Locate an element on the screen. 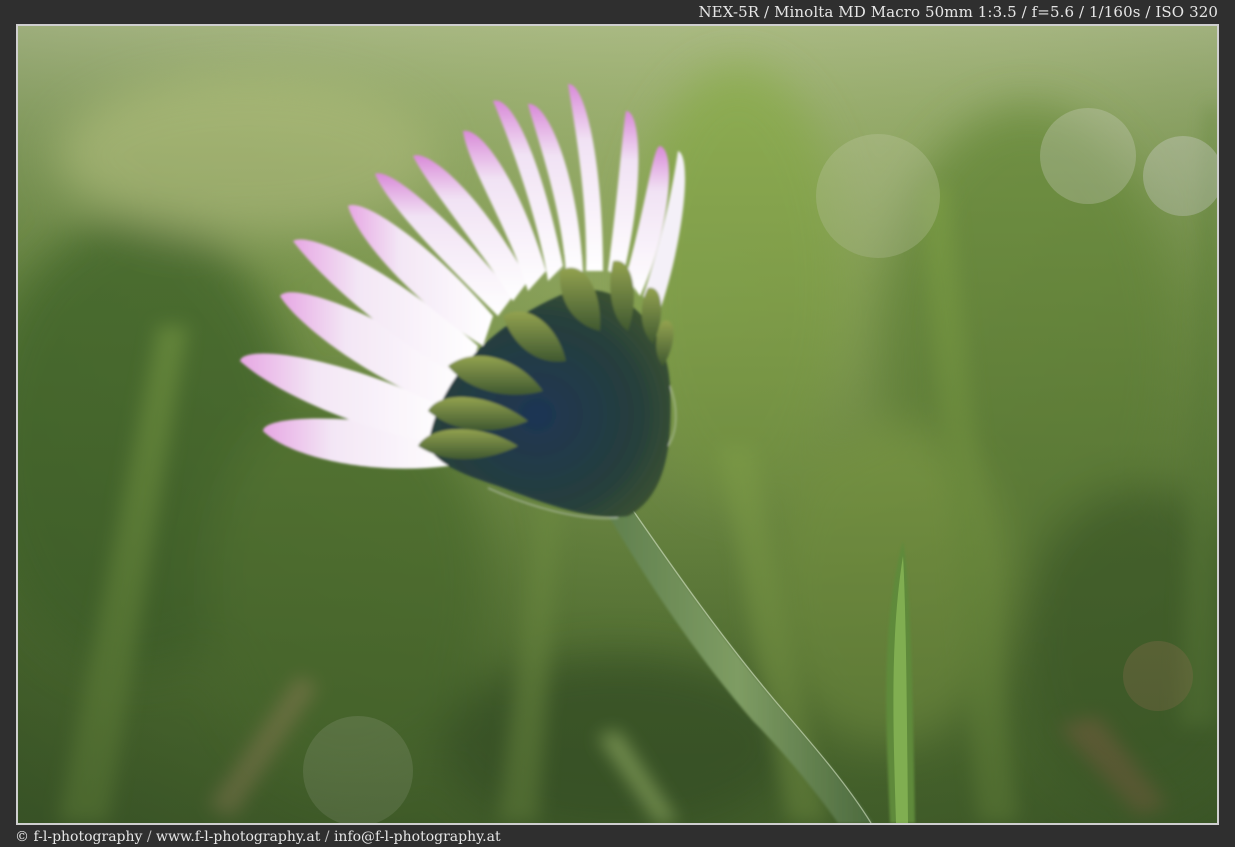 Image resolution: width=1235 pixels, height=847 pixels. copyright-text: © f-l-photography is located at coordinates (79, 837).